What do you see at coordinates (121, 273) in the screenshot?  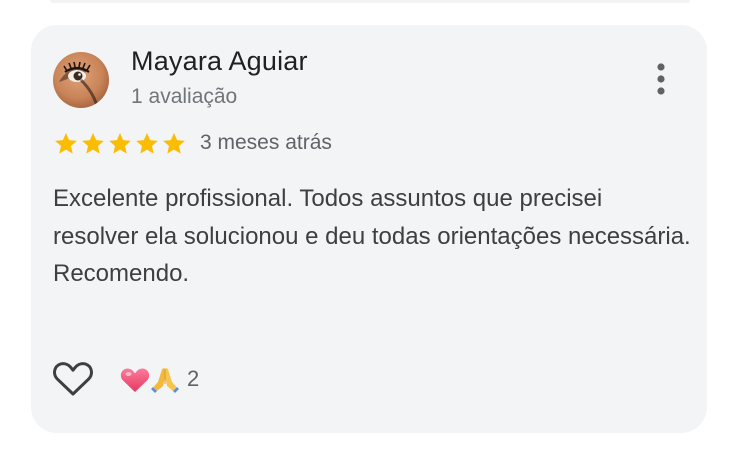 I see `review-paragraph: Recomendo.` at bounding box center [121, 273].